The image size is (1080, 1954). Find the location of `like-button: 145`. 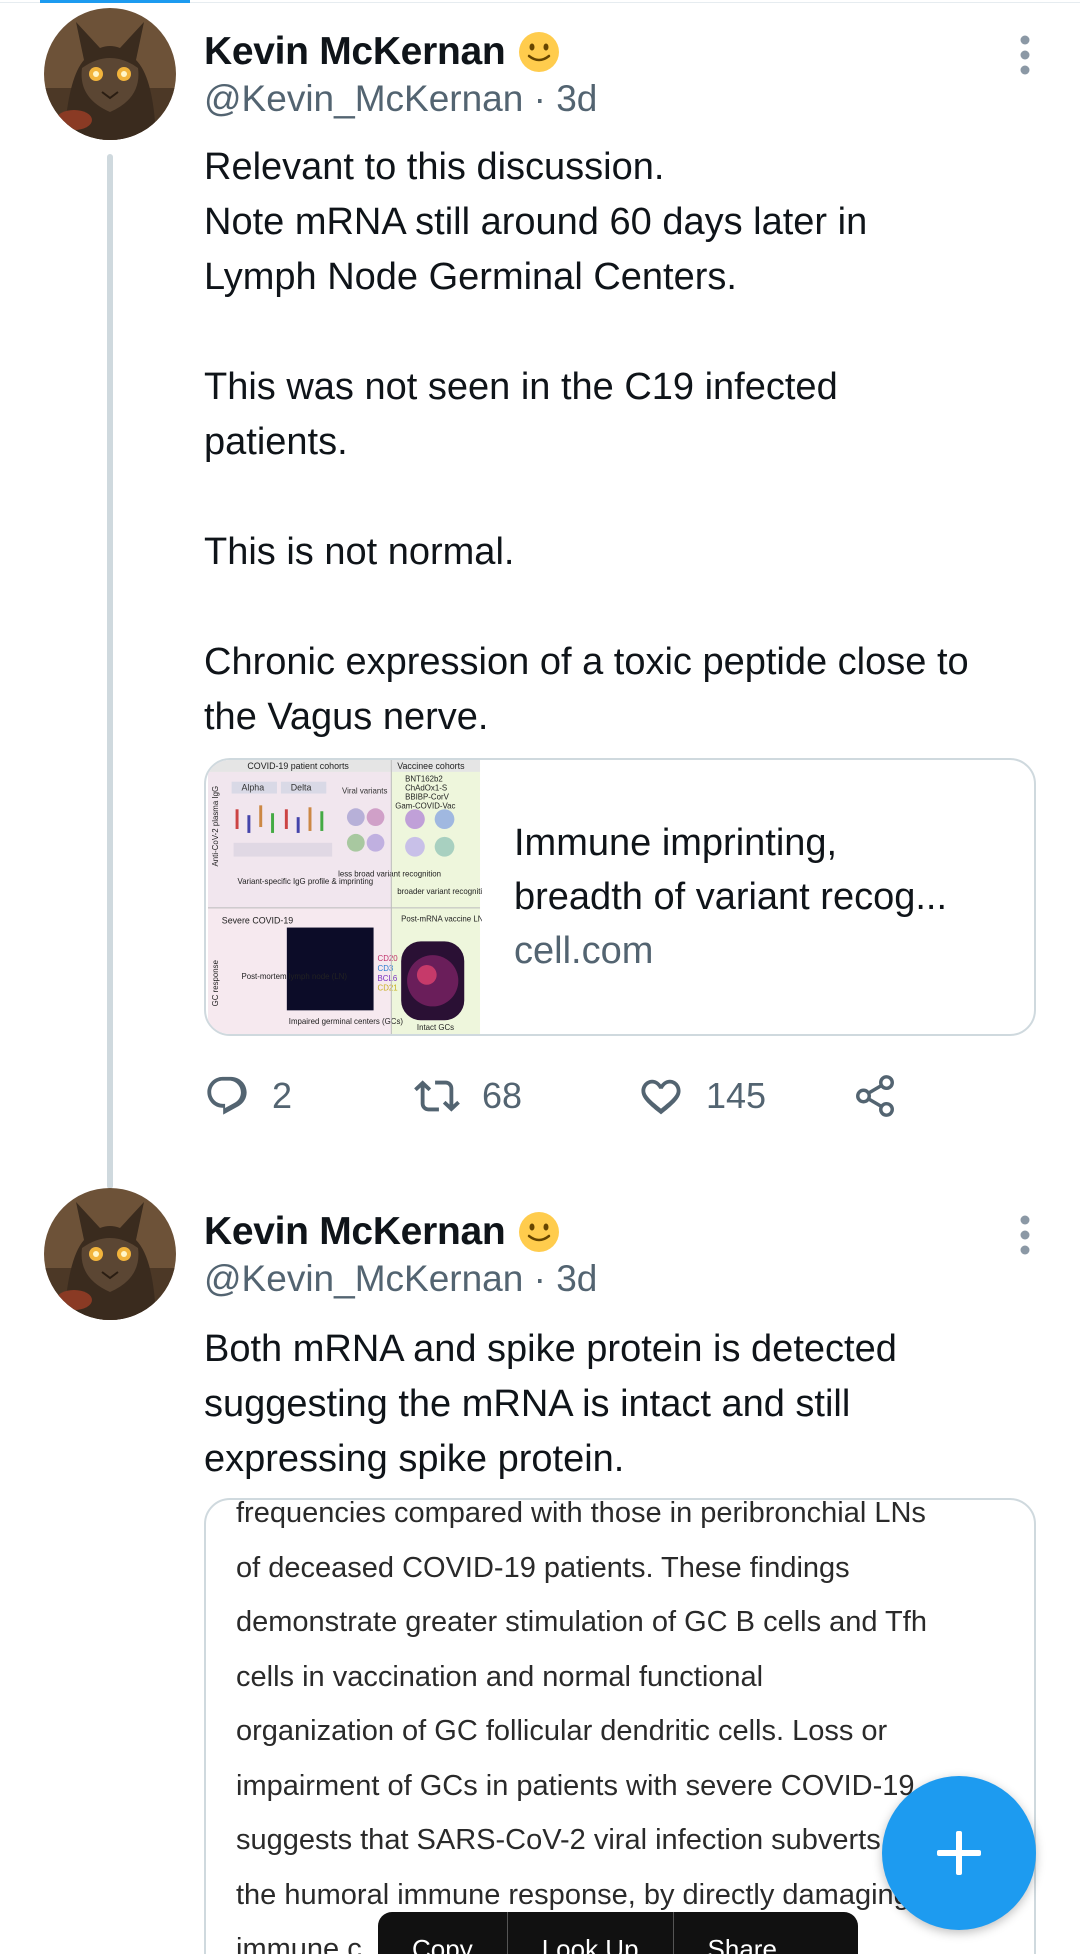

like-button: 145 is located at coordinates (702, 1096).